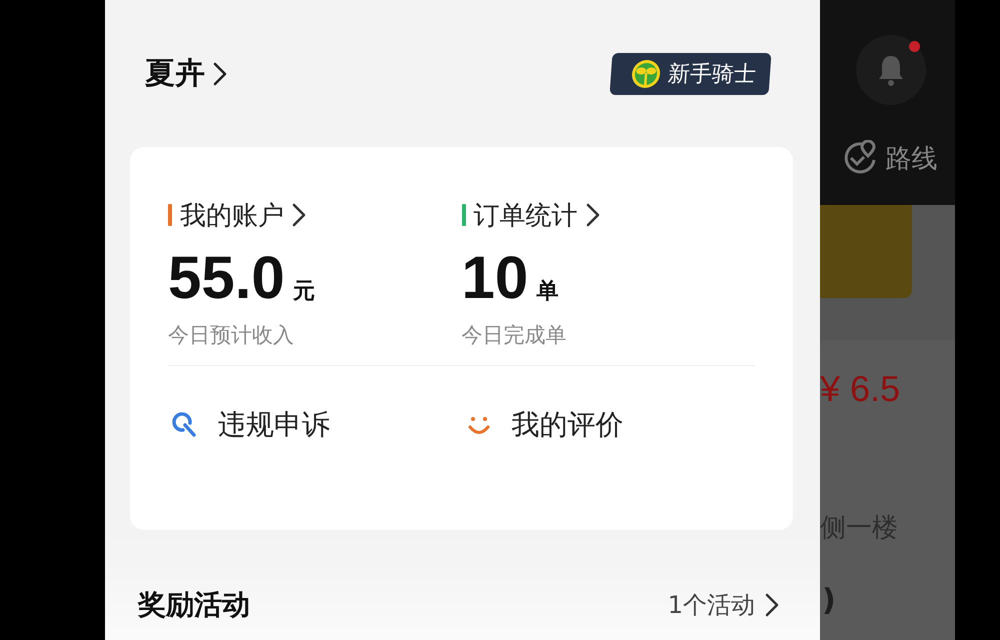 The width and height of the screenshot is (1000, 640). I want to click on route-button: 路线, so click(890, 158).